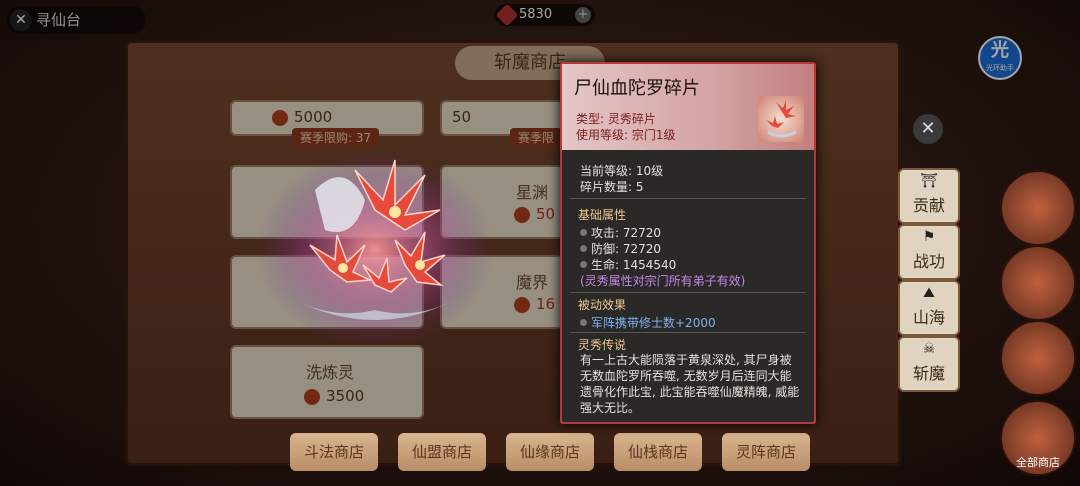  I want to click on fragment-count: 碎片数量: 5, so click(612, 187).